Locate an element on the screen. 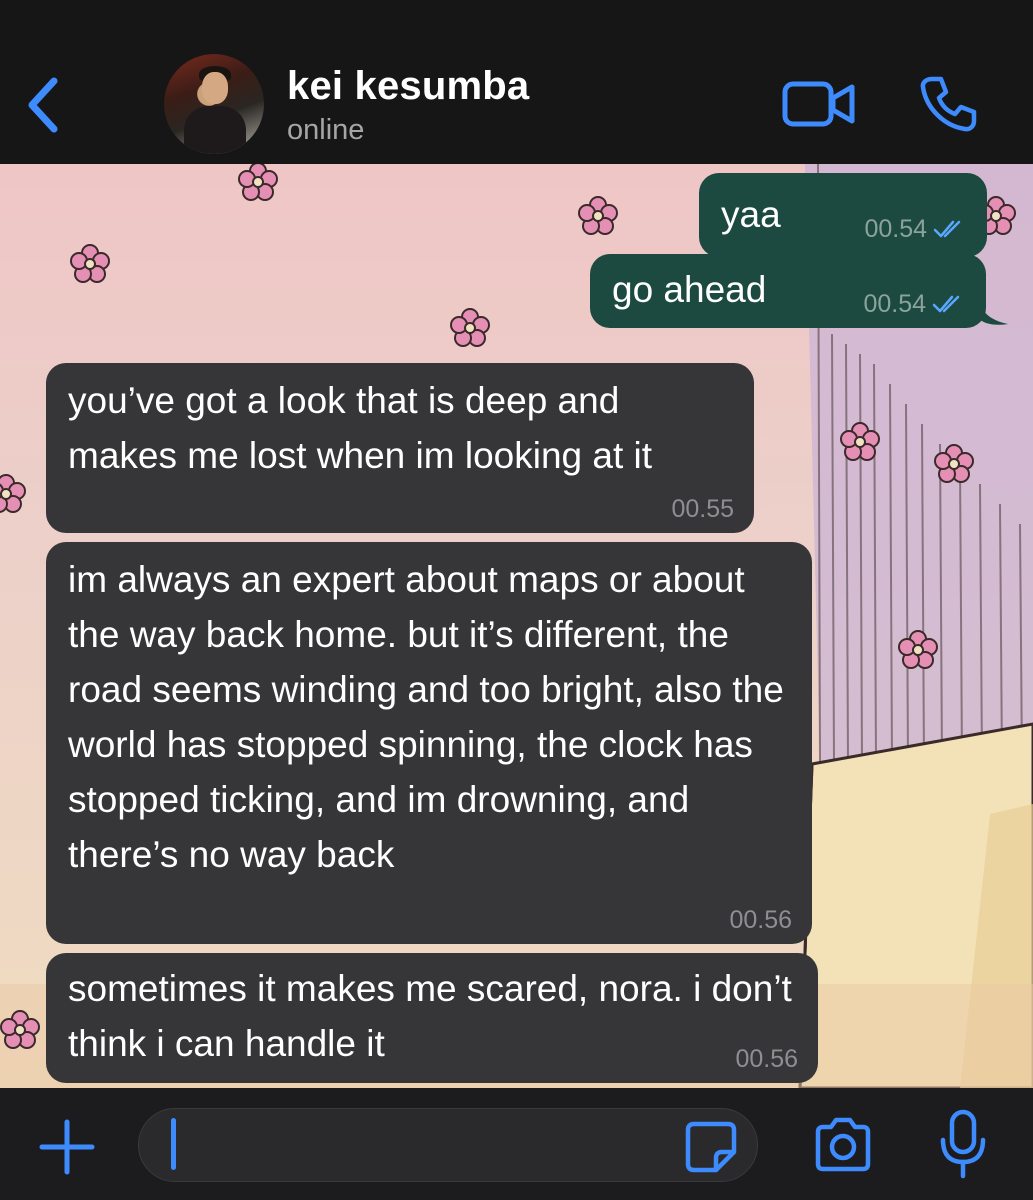  voice-call-button is located at coordinates (948, 104).